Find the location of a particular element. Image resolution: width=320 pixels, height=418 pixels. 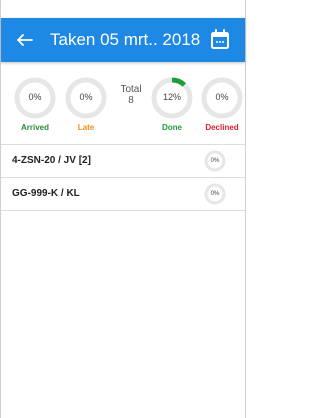

task-label: 4-ZSN-20 / JV [2] is located at coordinates (51, 160).